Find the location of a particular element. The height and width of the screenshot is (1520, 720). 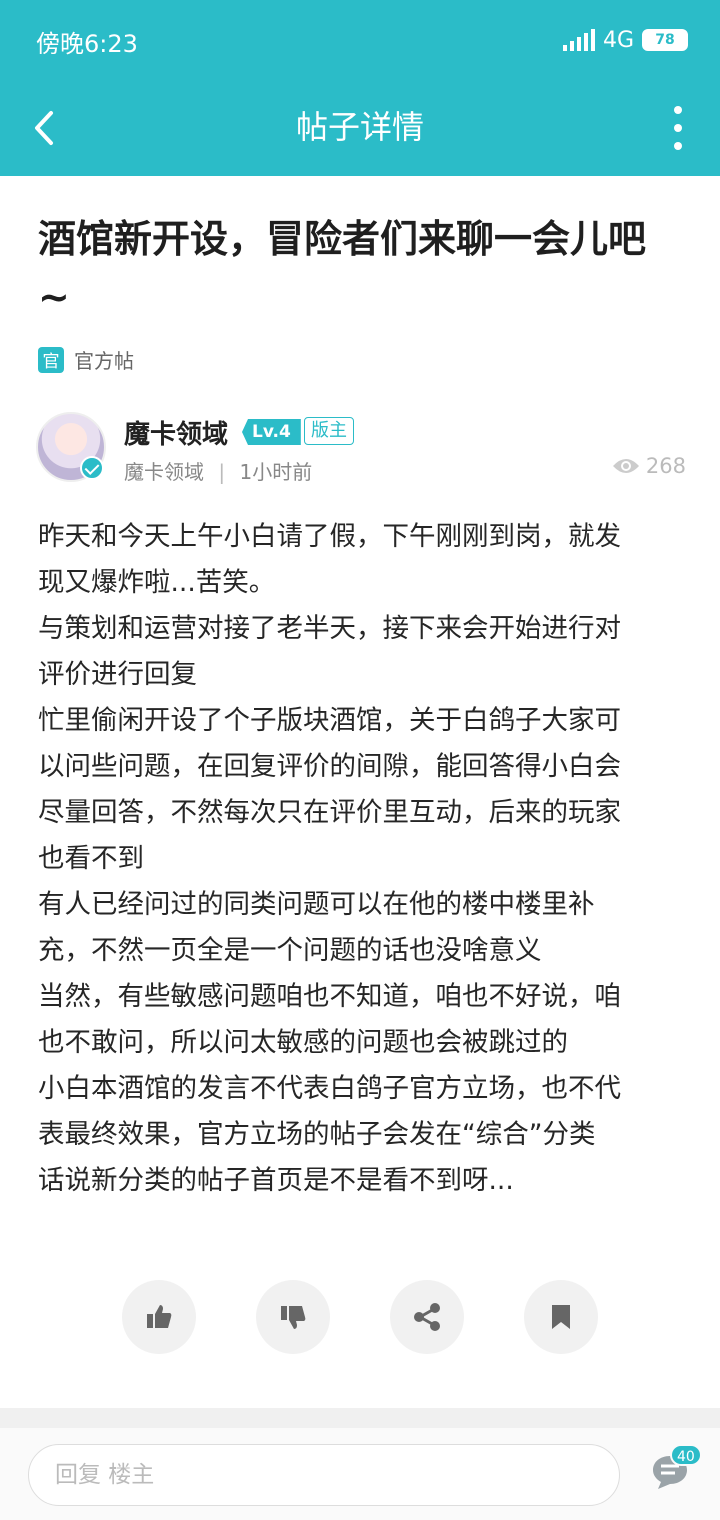

body-line: 也不敢问，所以问太敏感的问题也会被跳过的 is located at coordinates (303, 1042).